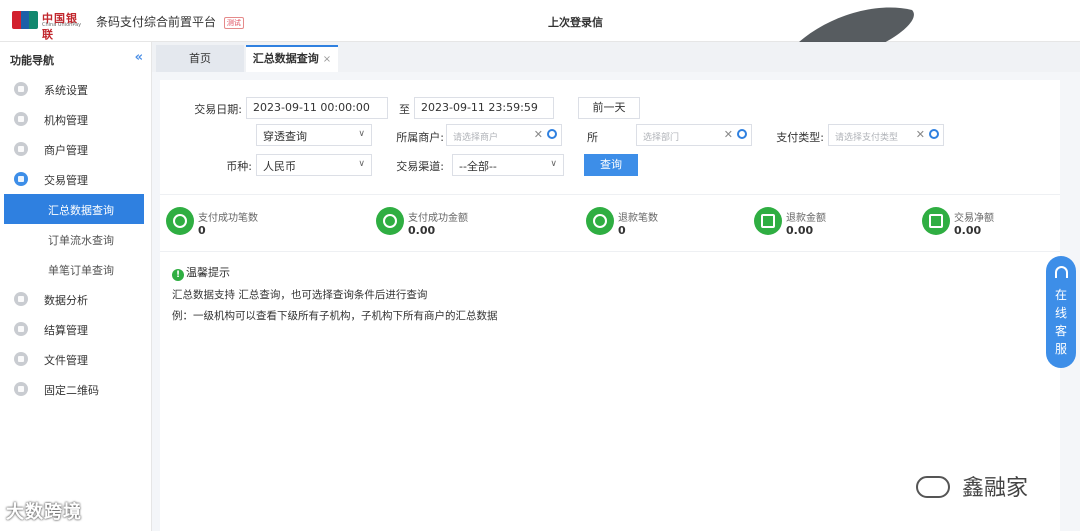  I want to click on date-to-label: 至, so click(404, 109).